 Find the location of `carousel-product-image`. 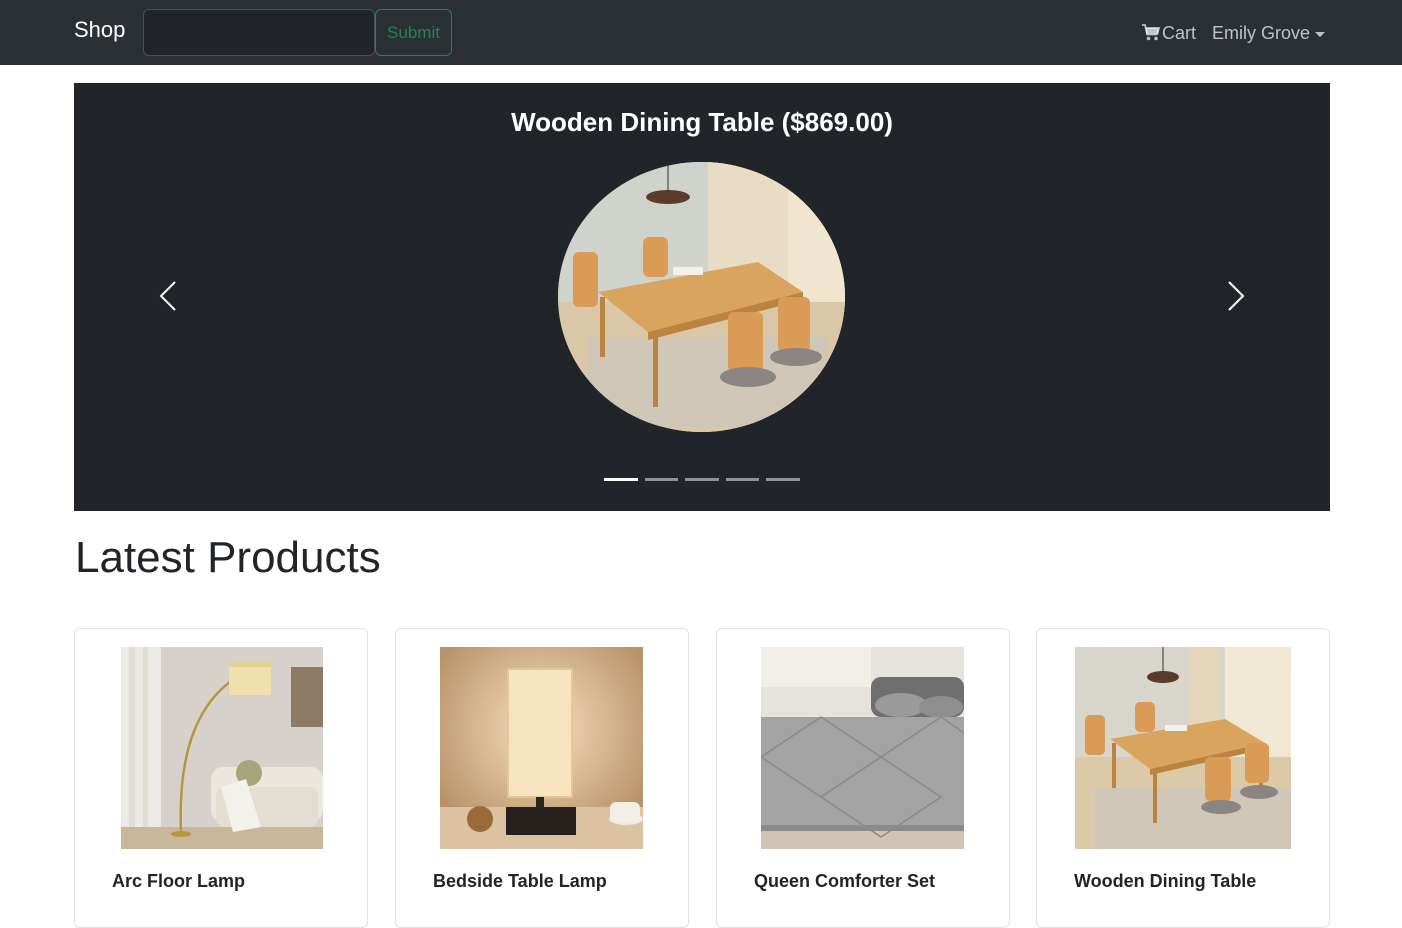

carousel-product-image is located at coordinates (701, 297).